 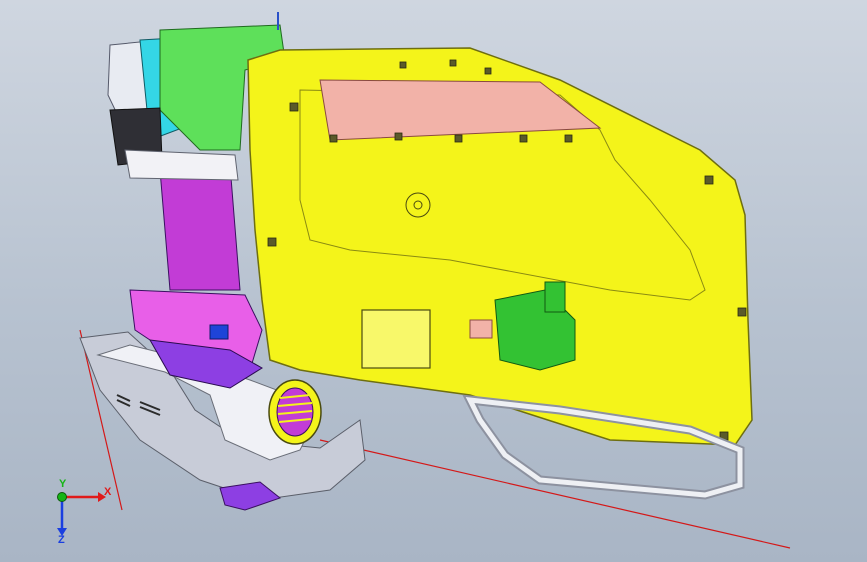 I want to click on pink-clip, so click(x=481, y=329).